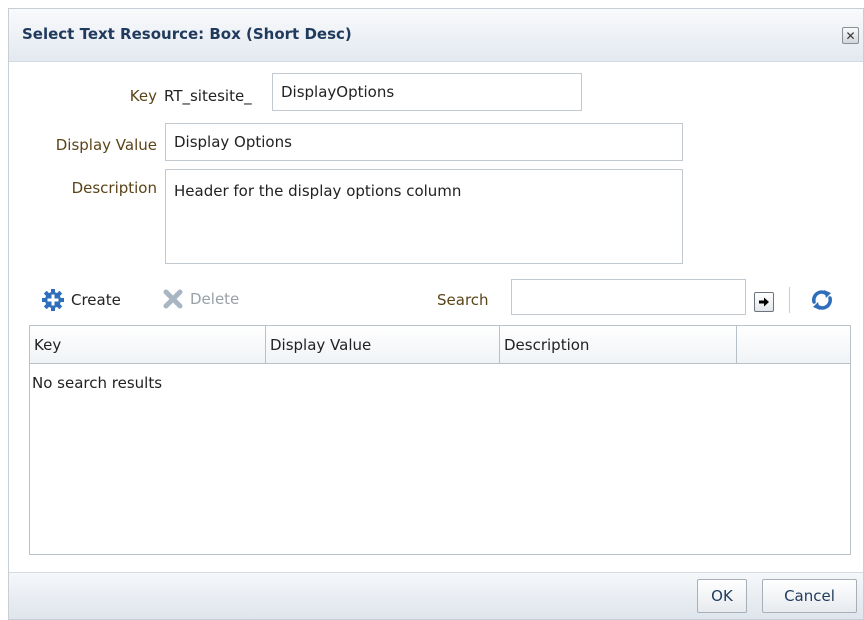  What do you see at coordinates (53, 300) in the screenshot?
I see `gear-plus-icon` at bounding box center [53, 300].